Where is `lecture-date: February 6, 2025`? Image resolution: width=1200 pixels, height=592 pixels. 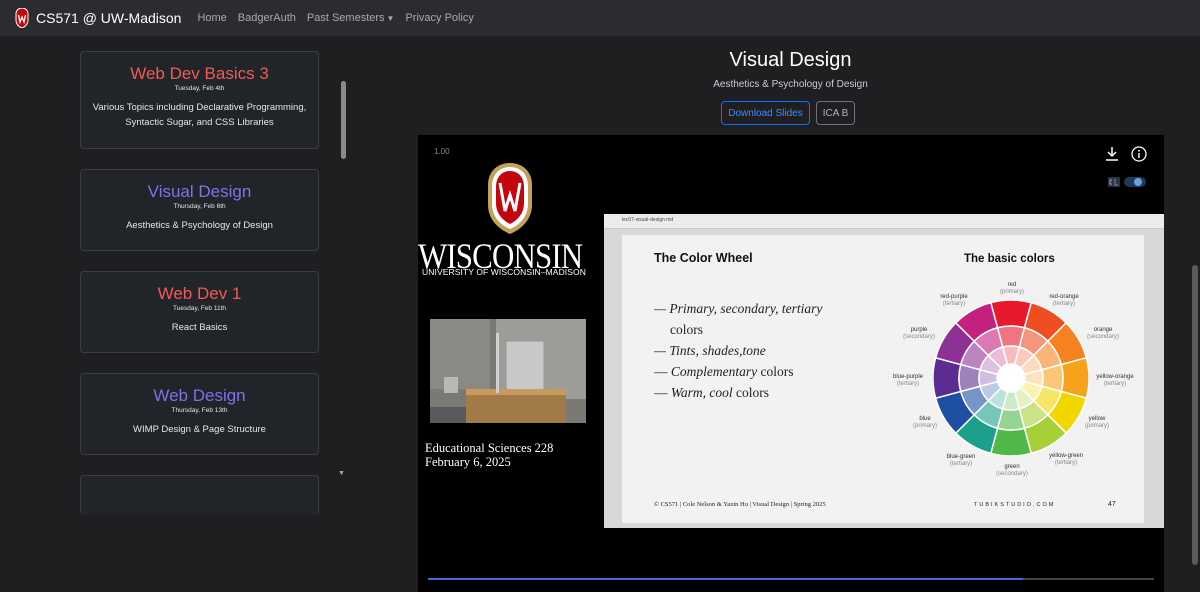 lecture-date: February 6, 2025 is located at coordinates (468, 462).